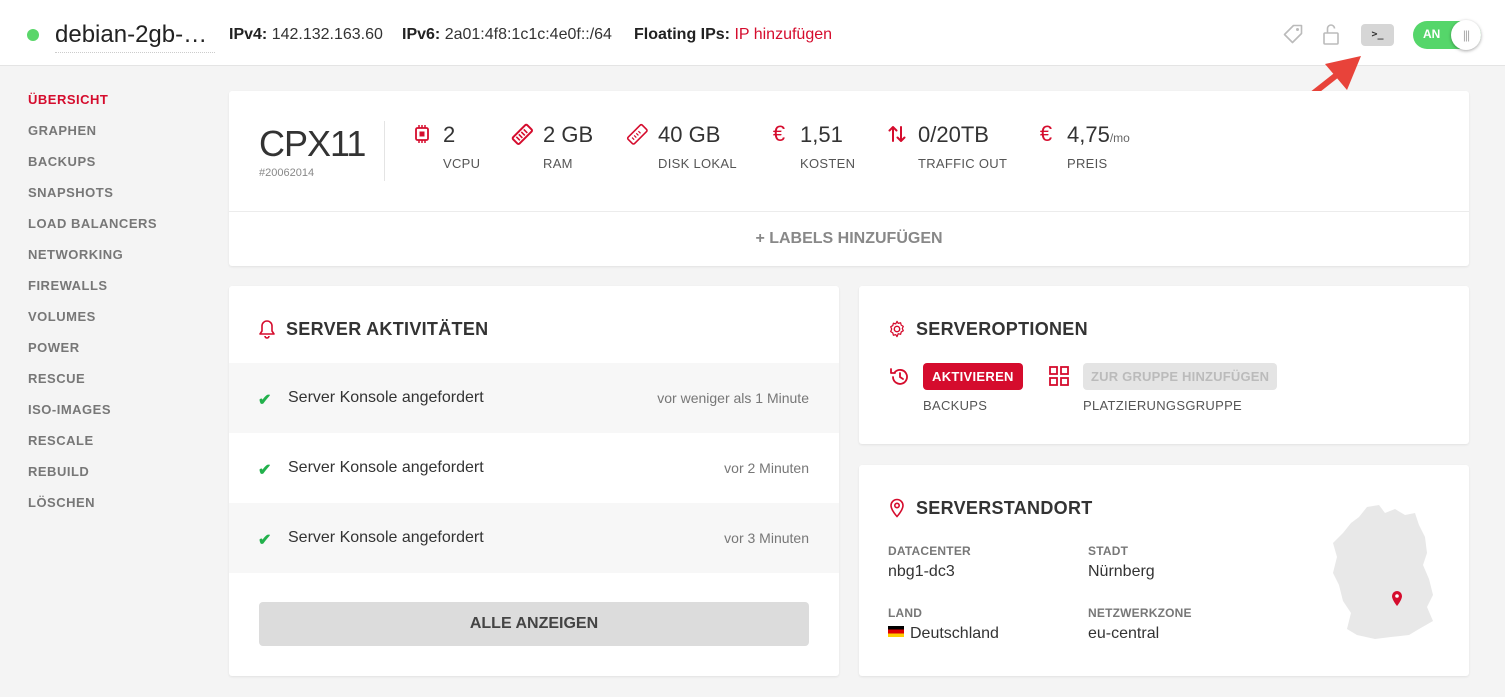 The image size is (1505, 697). I want to click on spec-ram-value: 2 GB, so click(568, 134).